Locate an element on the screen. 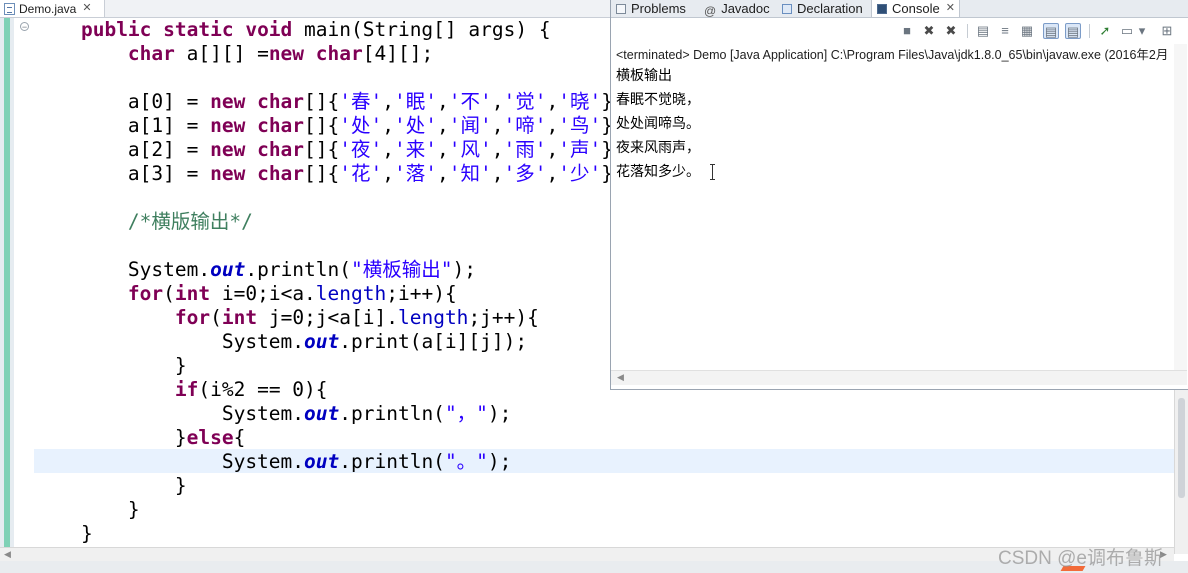 Image resolution: width=1188 pixels, height=573 pixels. console-icon is located at coordinates (882, 8).